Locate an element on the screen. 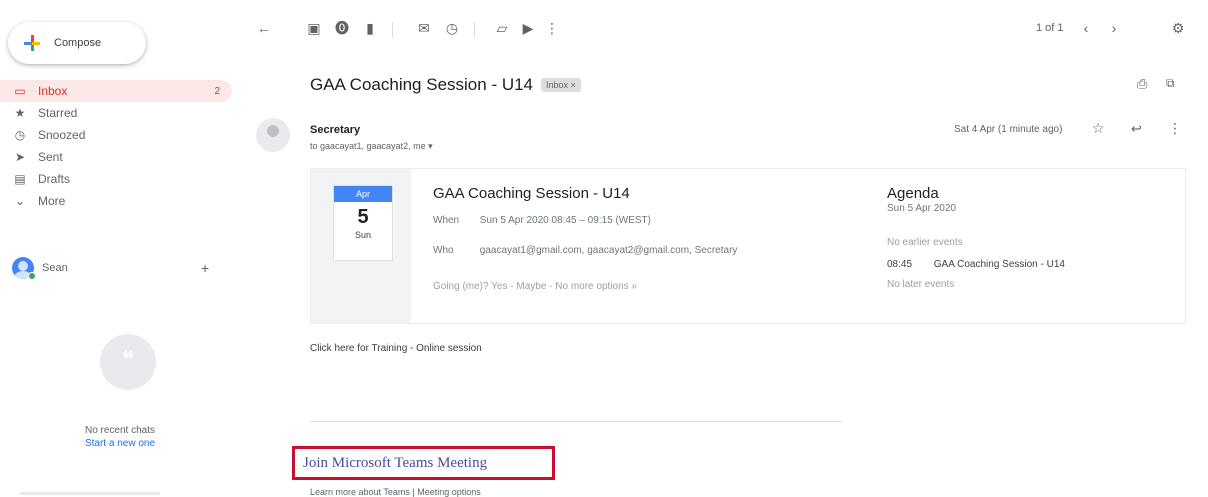  no-earlier-events: No earlier events is located at coordinates (925, 242).